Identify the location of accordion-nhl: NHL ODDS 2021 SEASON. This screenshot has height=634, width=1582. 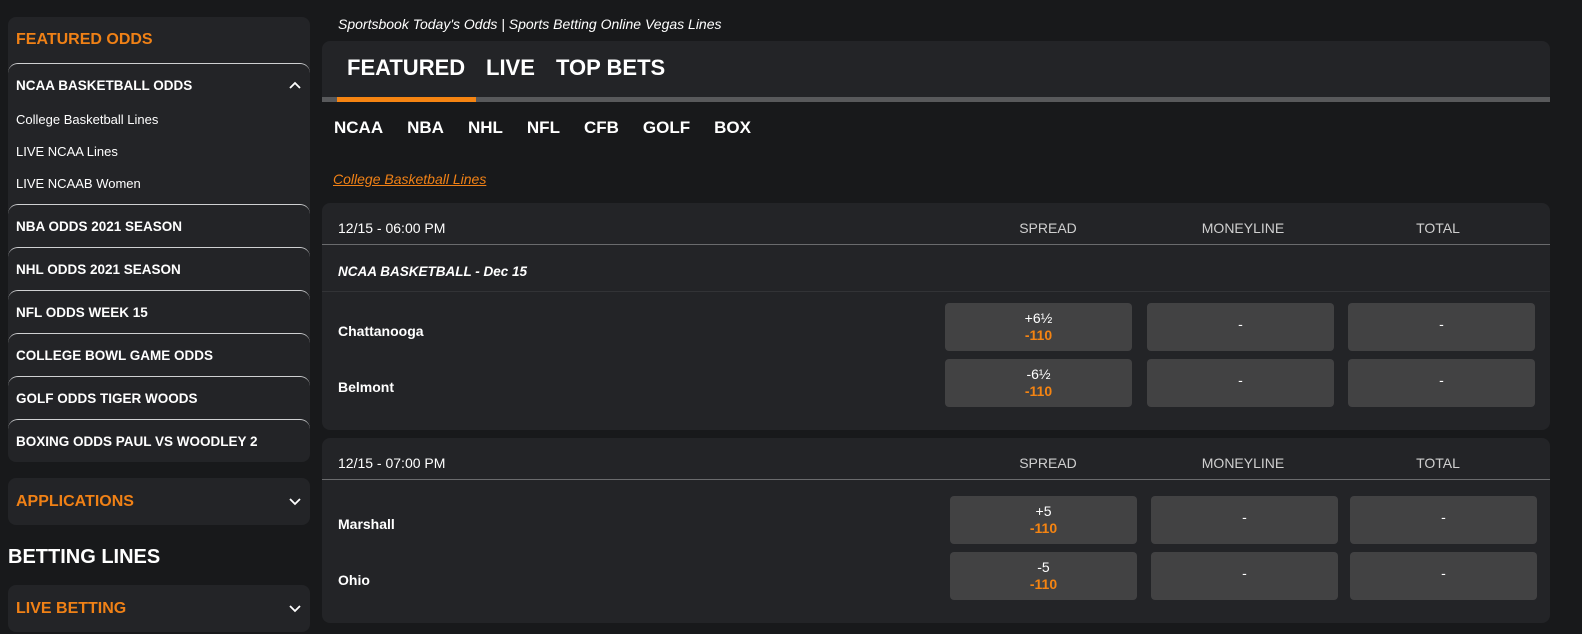
(159, 268).